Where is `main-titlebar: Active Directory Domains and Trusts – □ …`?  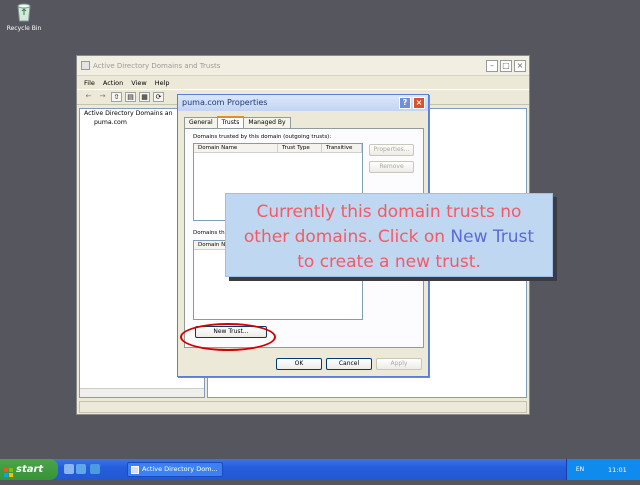 main-titlebar: Active Directory Domains and Trusts – □ … is located at coordinates (303, 66).